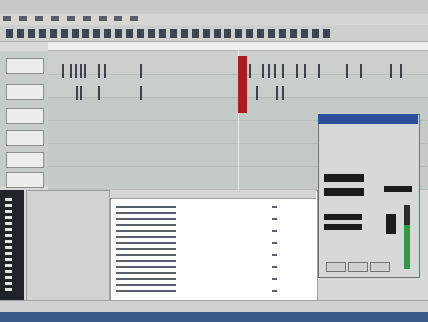 The height and width of the screenshot is (322, 428). Describe the element at coordinates (358, 267) in the screenshot. I see `cancel-button` at that location.